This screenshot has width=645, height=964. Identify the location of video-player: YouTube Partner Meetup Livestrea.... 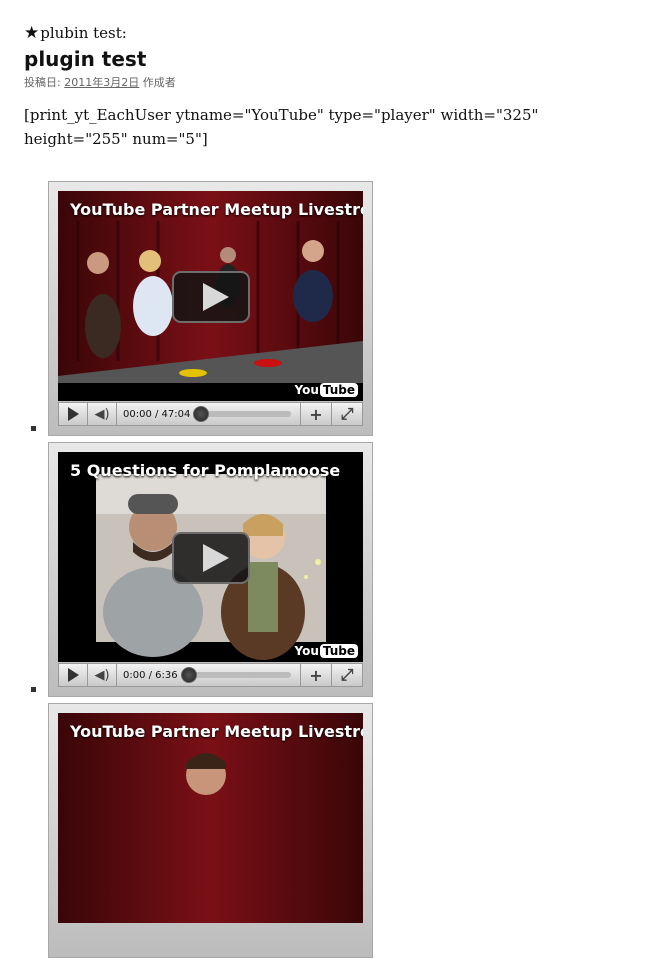
(210, 830).